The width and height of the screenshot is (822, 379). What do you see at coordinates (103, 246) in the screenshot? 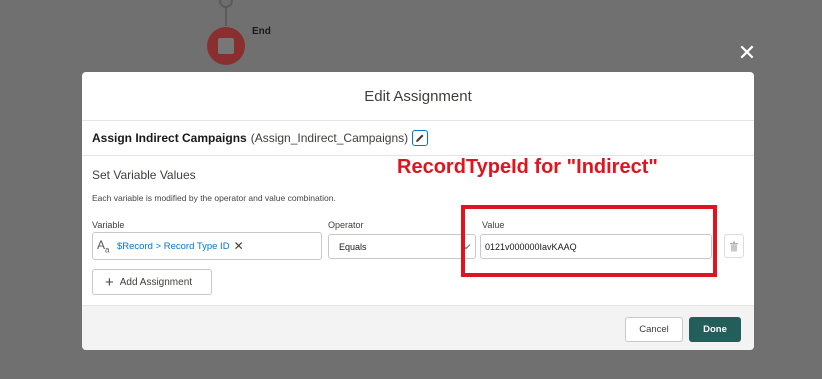
I see `text-variable-icon: Aa` at bounding box center [103, 246].